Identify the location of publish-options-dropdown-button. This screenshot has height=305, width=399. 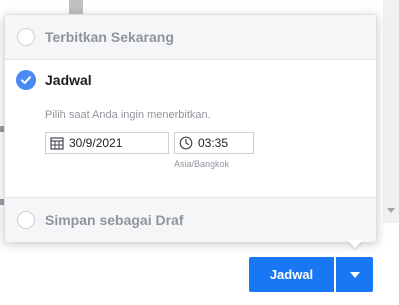
(354, 274).